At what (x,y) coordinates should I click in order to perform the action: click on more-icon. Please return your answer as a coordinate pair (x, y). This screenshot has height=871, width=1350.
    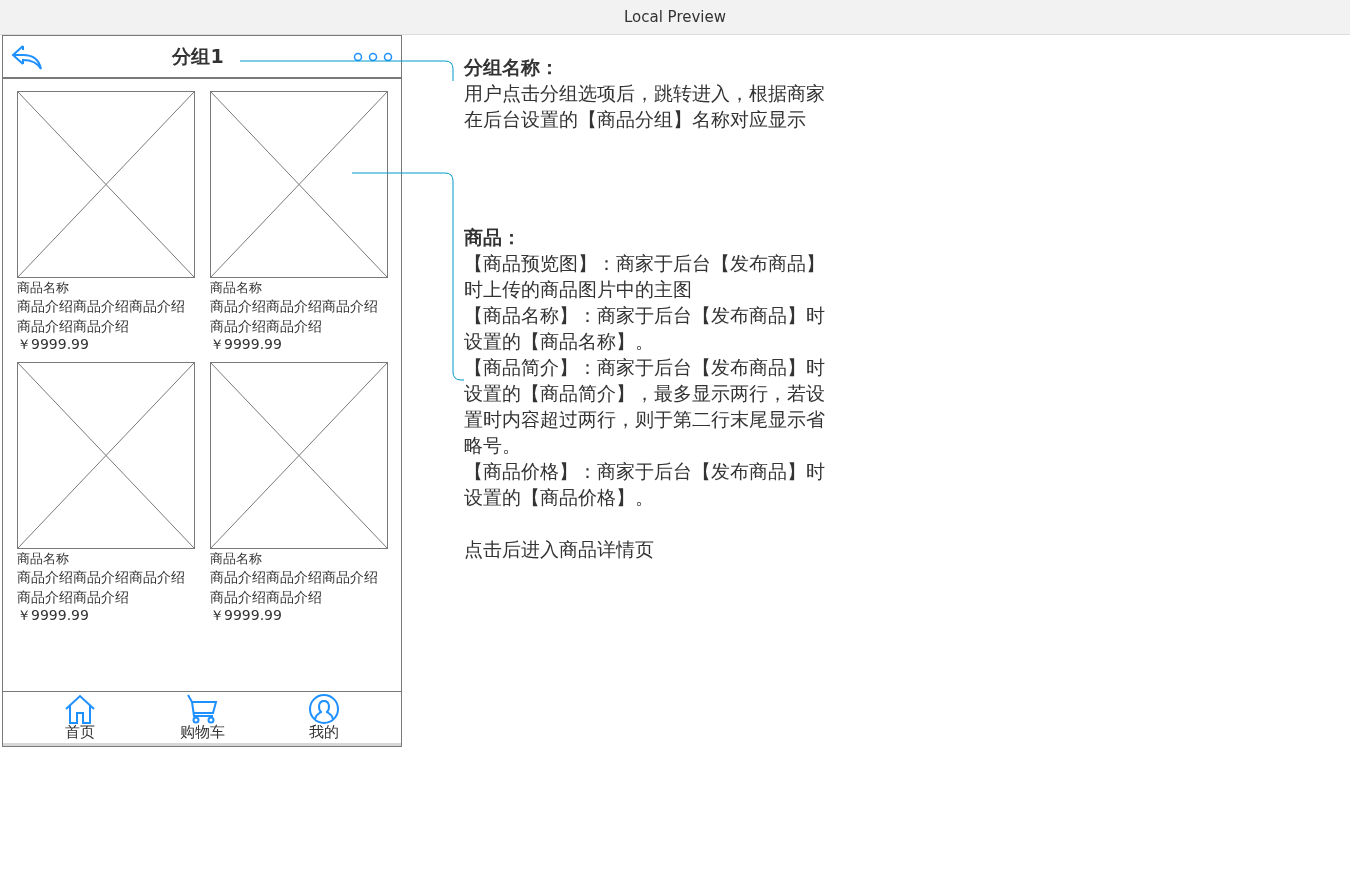
    Looking at the image, I should click on (373, 56).